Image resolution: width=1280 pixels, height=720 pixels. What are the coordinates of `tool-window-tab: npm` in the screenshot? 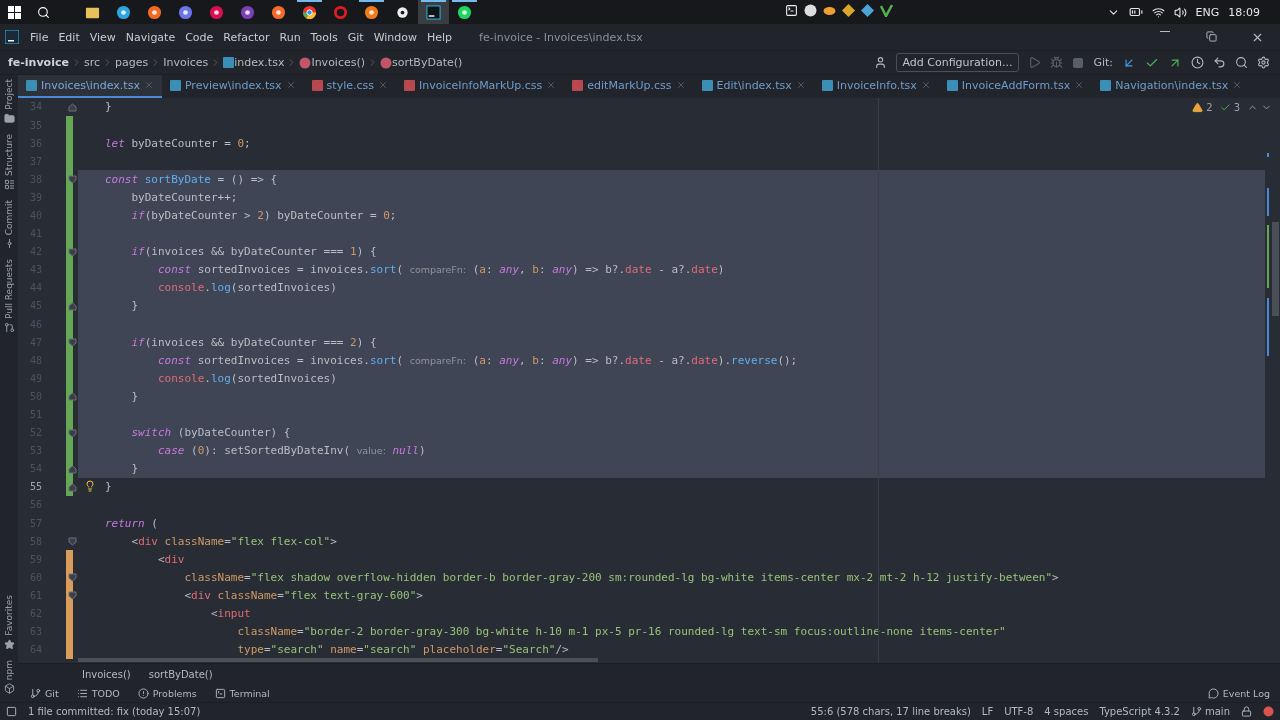 It's located at (9, 676).